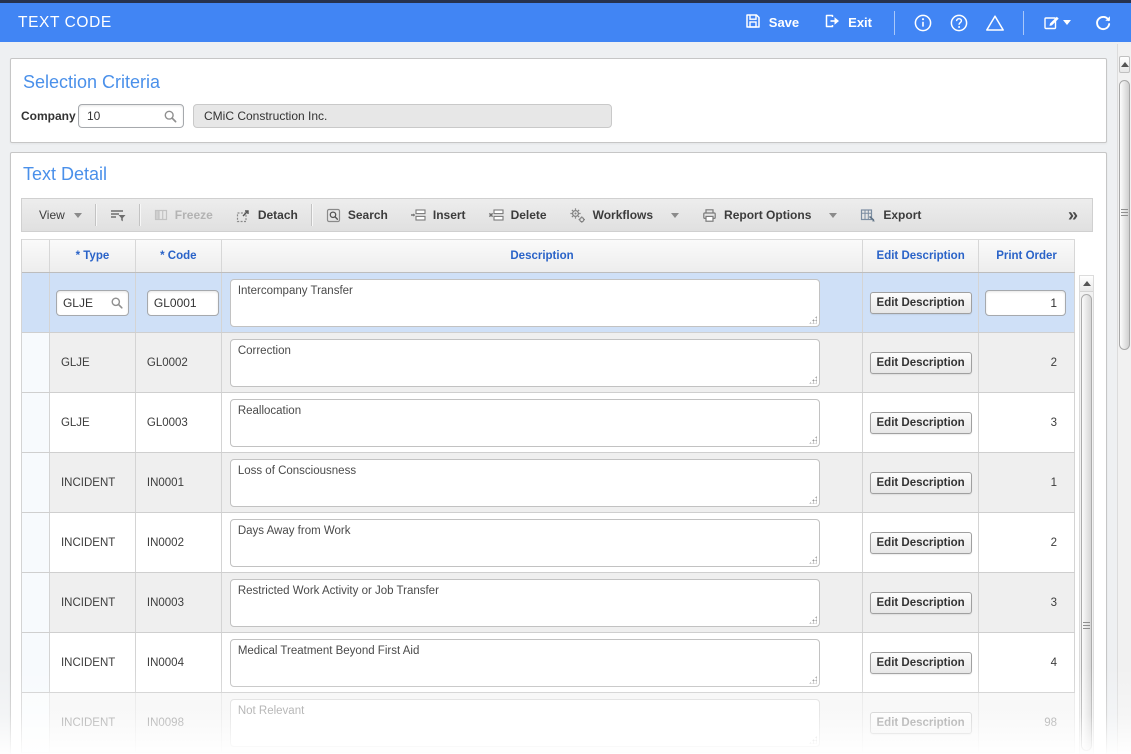 This screenshot has height=754, width=1131. I want to click on table-scroll-up-button, so click(1086, 284).